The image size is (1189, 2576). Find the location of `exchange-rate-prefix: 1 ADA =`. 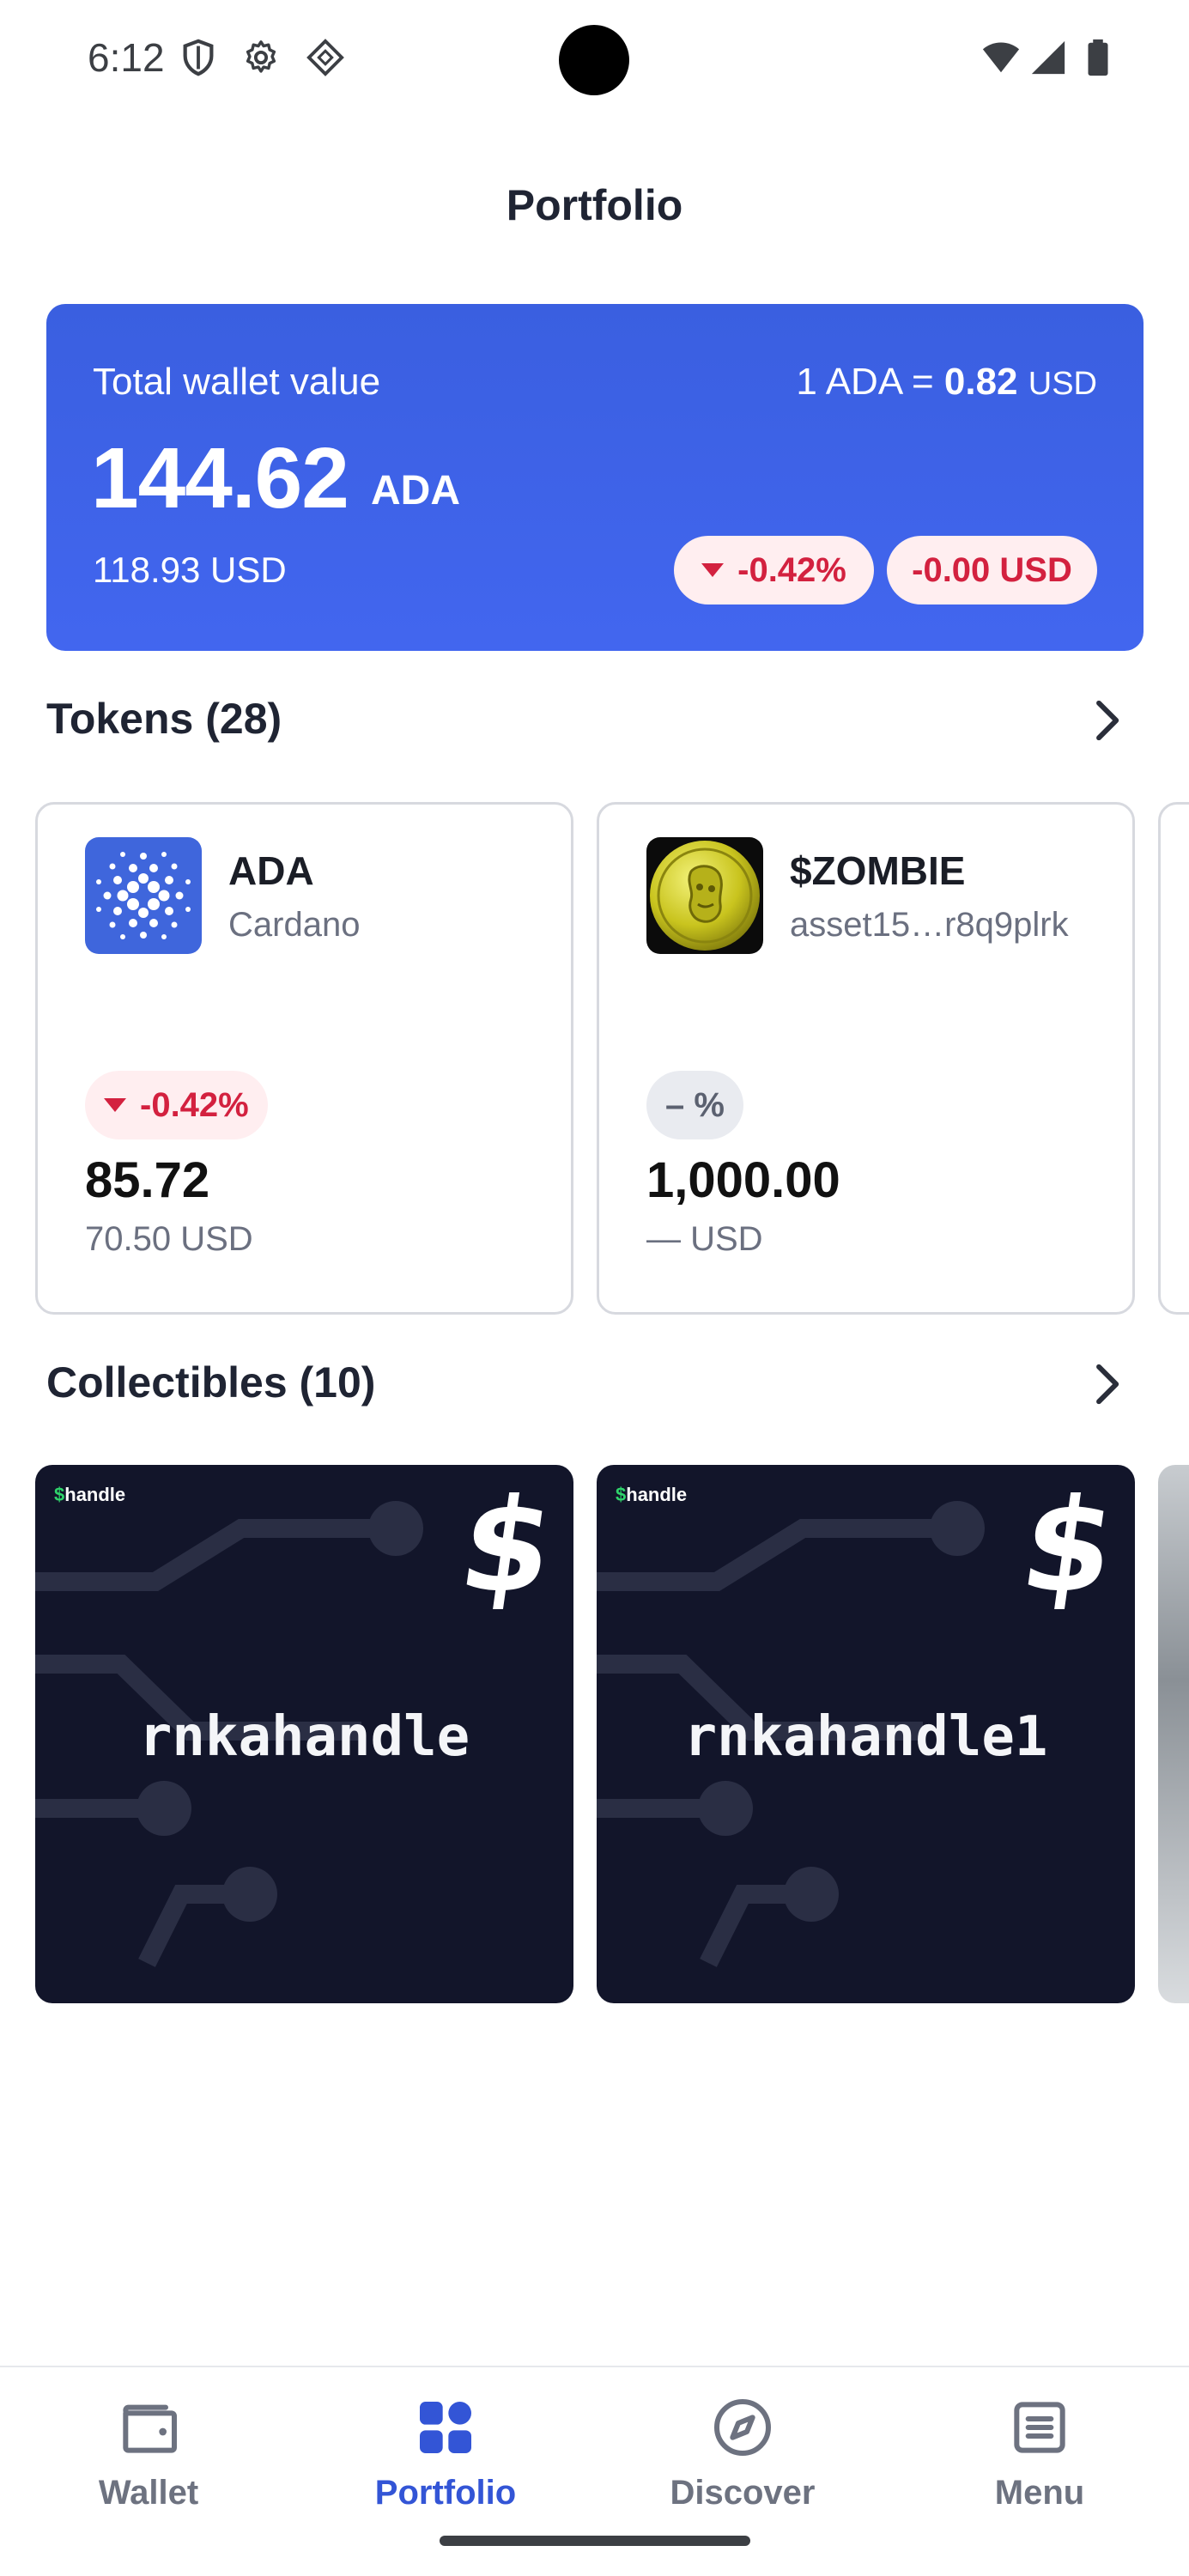

exchange-rate-prefix: 1 ADA = is located at coordinates (870, 382).